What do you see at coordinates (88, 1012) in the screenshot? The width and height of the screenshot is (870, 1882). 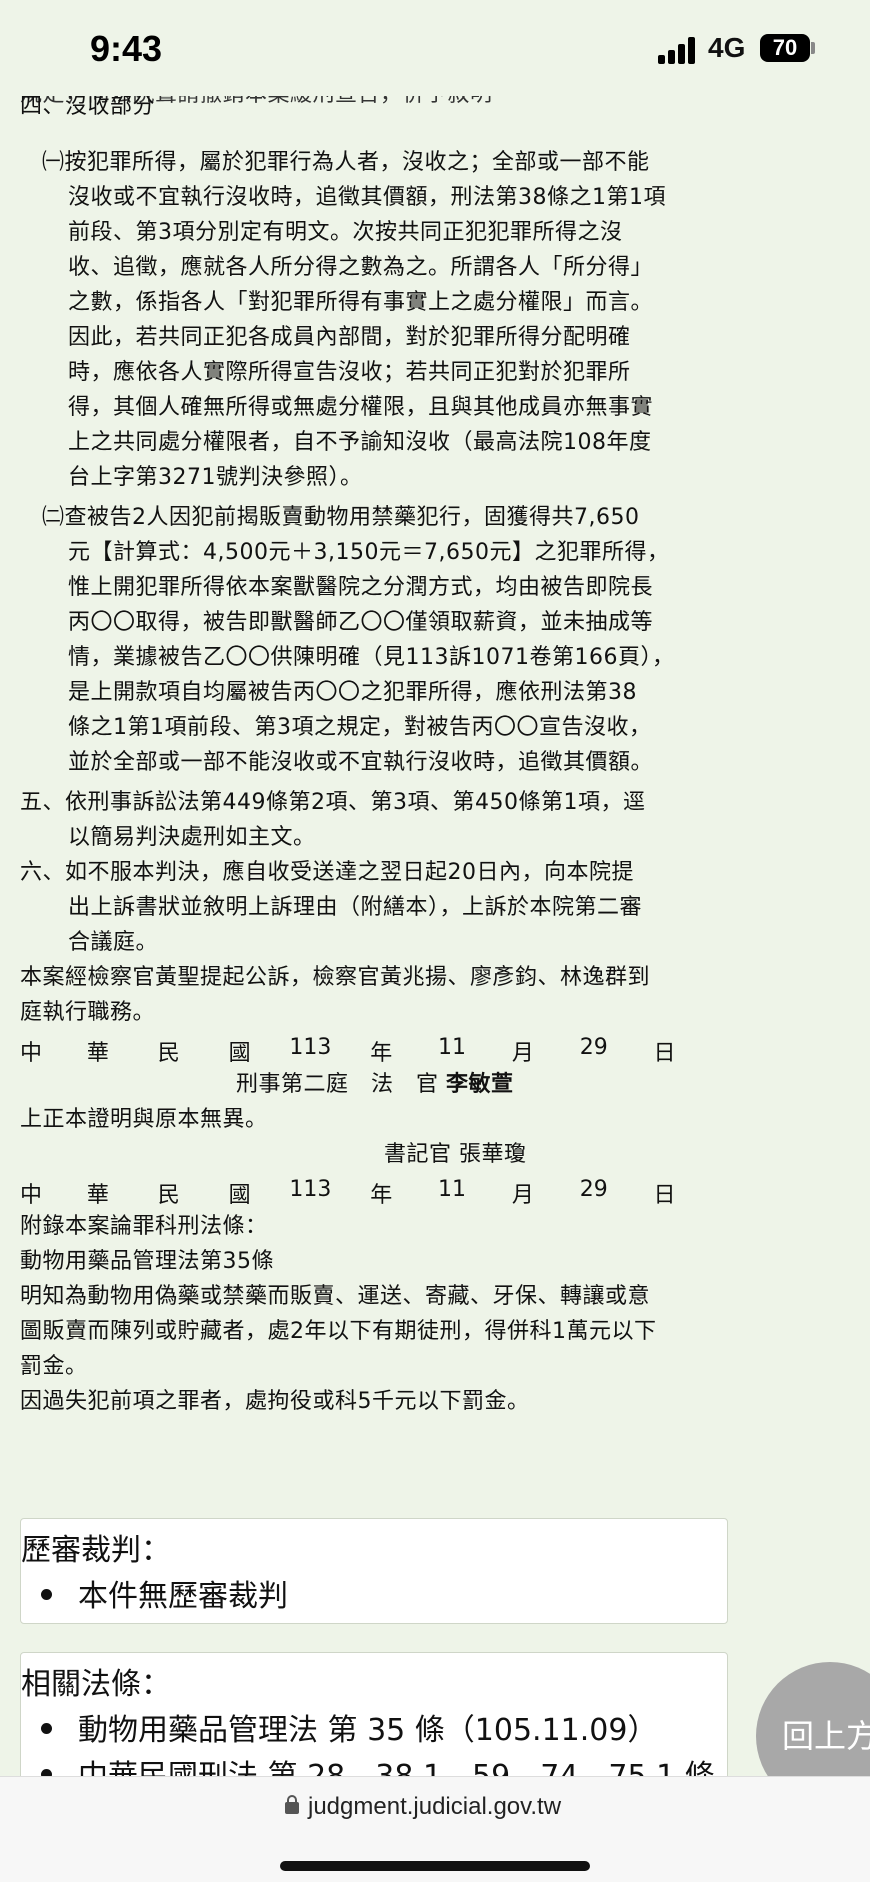 I see `document-line: 庭執行職務。` at bounding box center [88, 1012].